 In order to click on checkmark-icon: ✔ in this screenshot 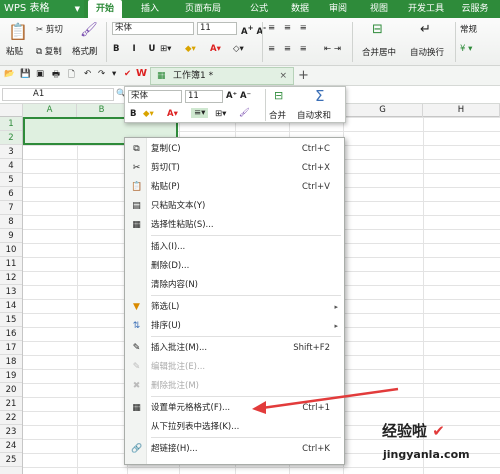, I will do `click(438, 431)`.